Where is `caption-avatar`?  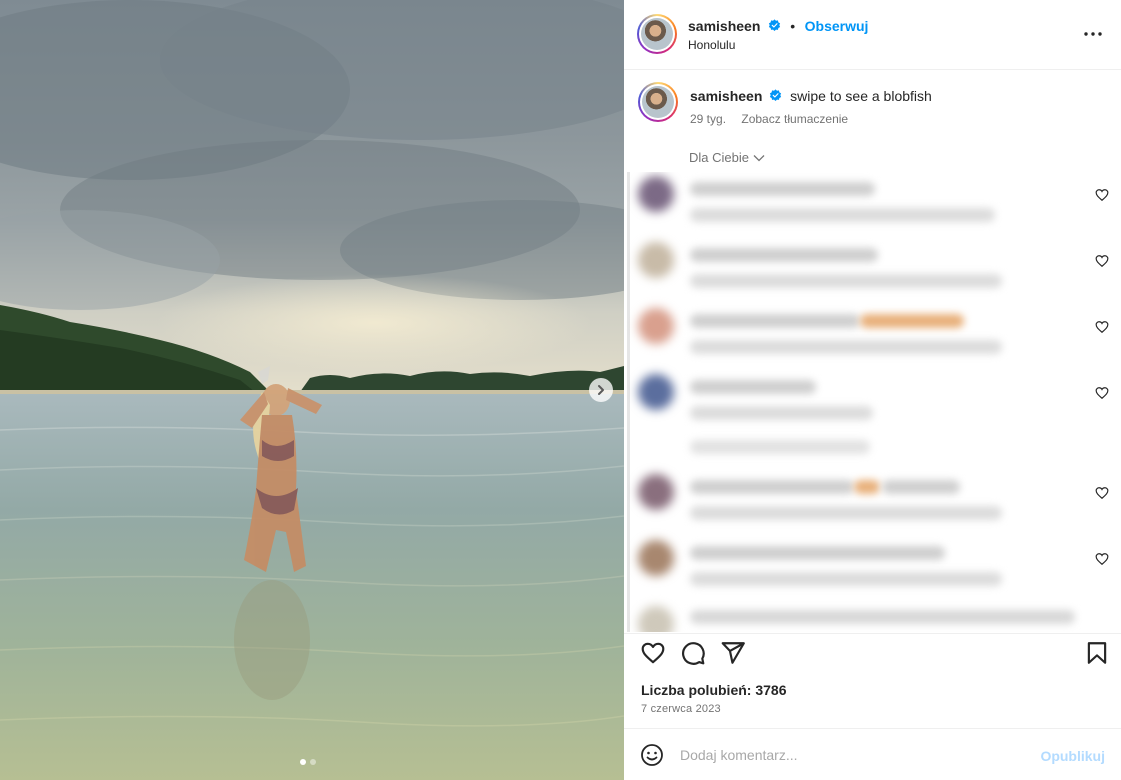
caption-avatar is located at coordinates (658, 102).